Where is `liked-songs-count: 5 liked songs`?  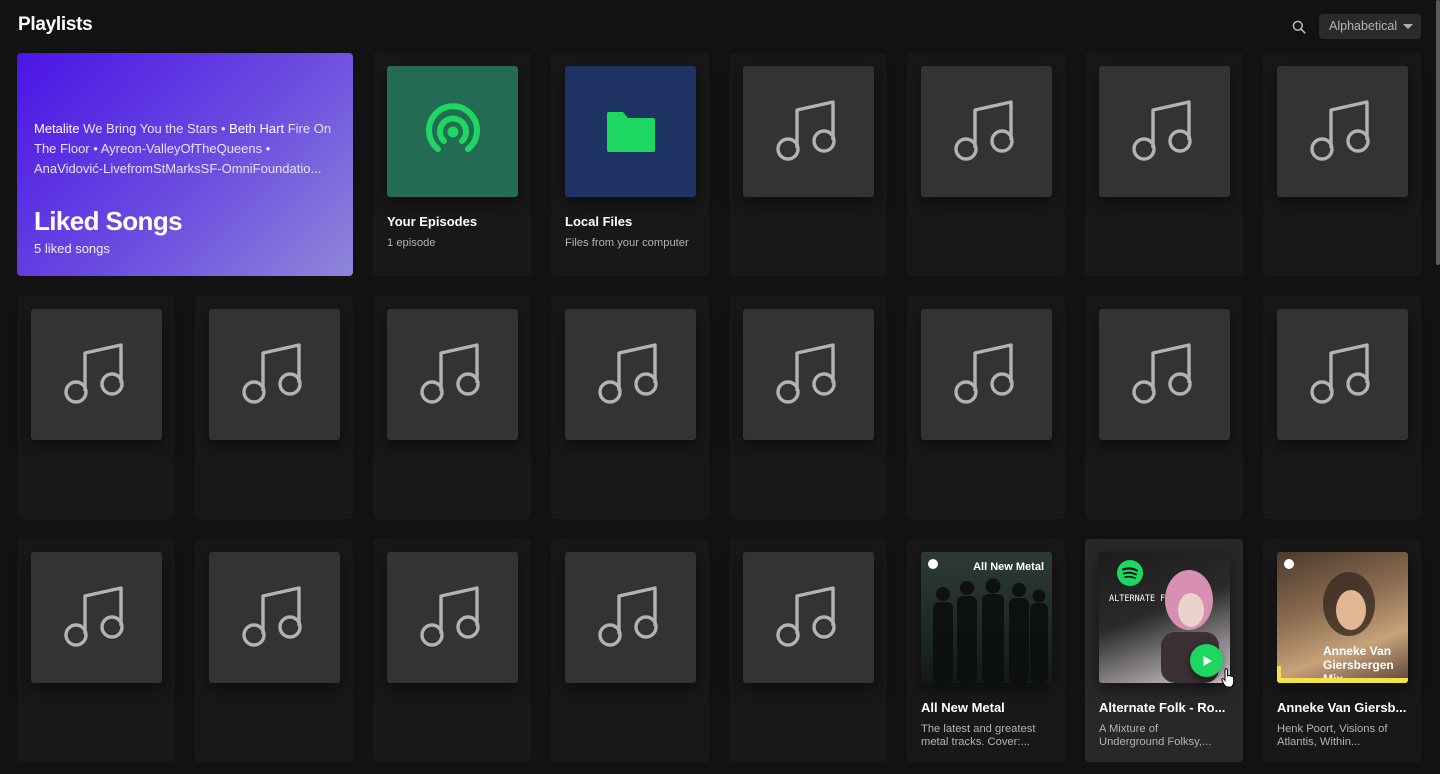
liked-songs-count: 5 liked songs is located at coordinates (72, 248).